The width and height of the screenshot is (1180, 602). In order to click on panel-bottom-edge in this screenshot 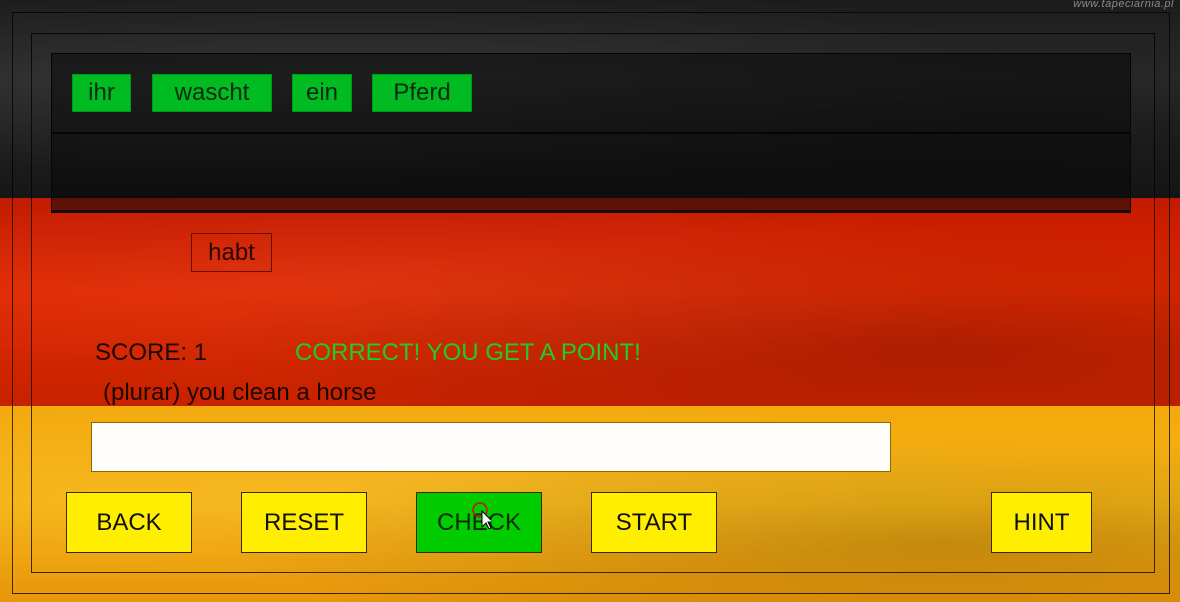, I will do `click(591, 211)`.